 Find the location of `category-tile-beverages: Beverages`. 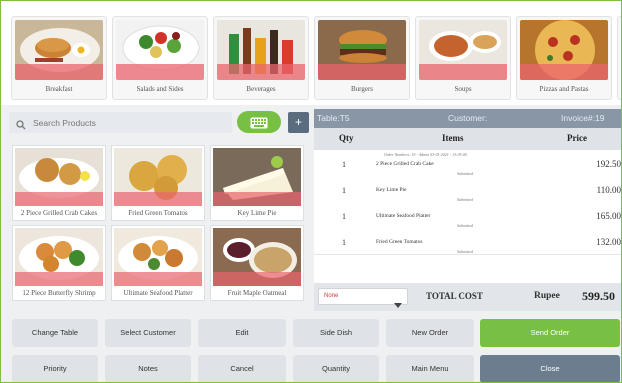

category-tile-beverages: Beverages is located at coordinates (261, 58).